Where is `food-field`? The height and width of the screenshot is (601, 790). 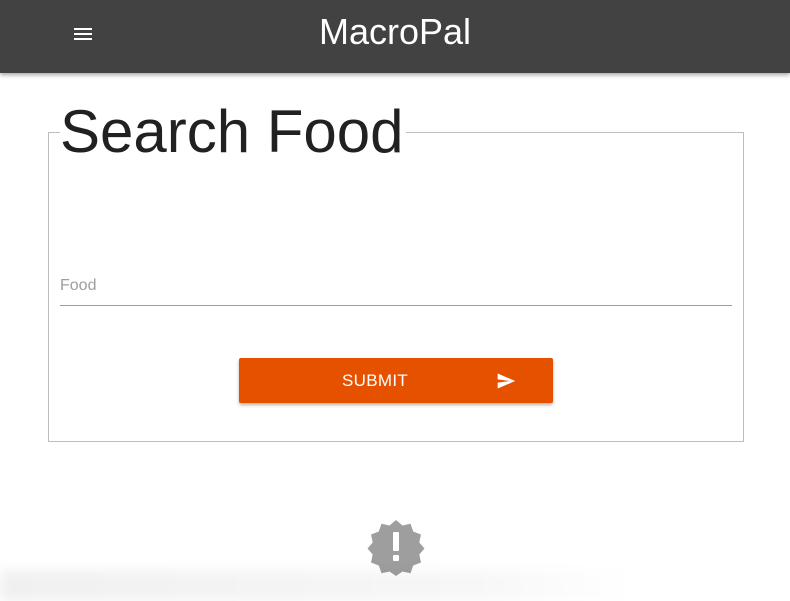 food-field is located at coordinates (396, 286).